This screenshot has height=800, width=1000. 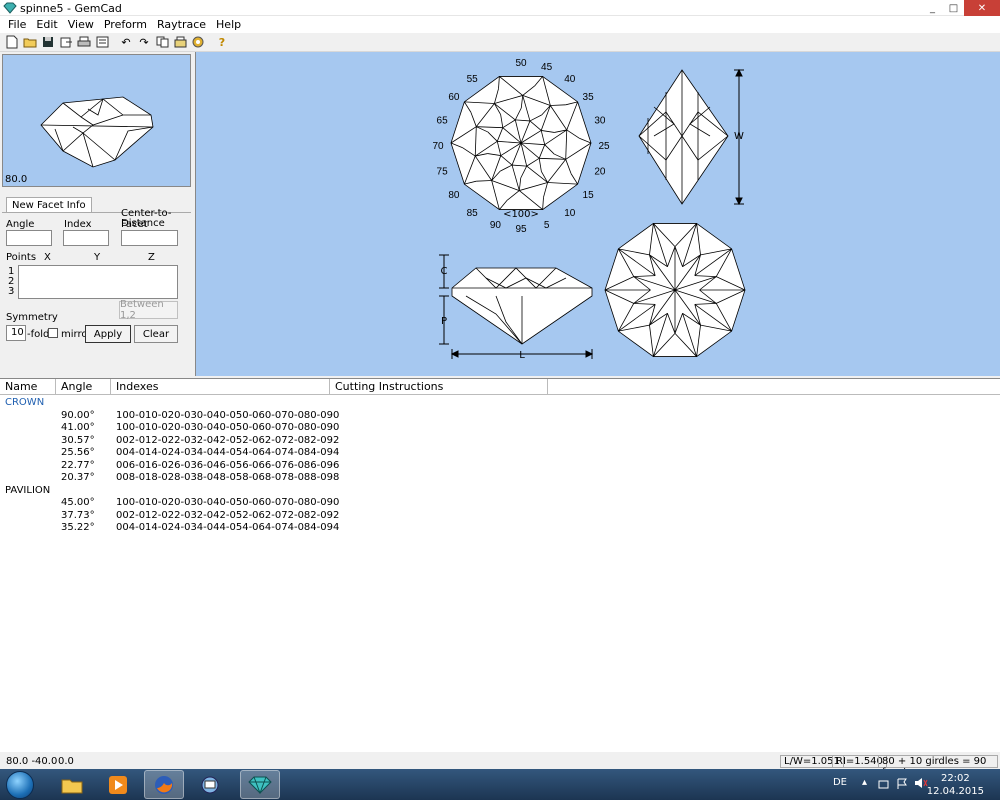 I want to click on width-label: W, so click(x=739, y=136).